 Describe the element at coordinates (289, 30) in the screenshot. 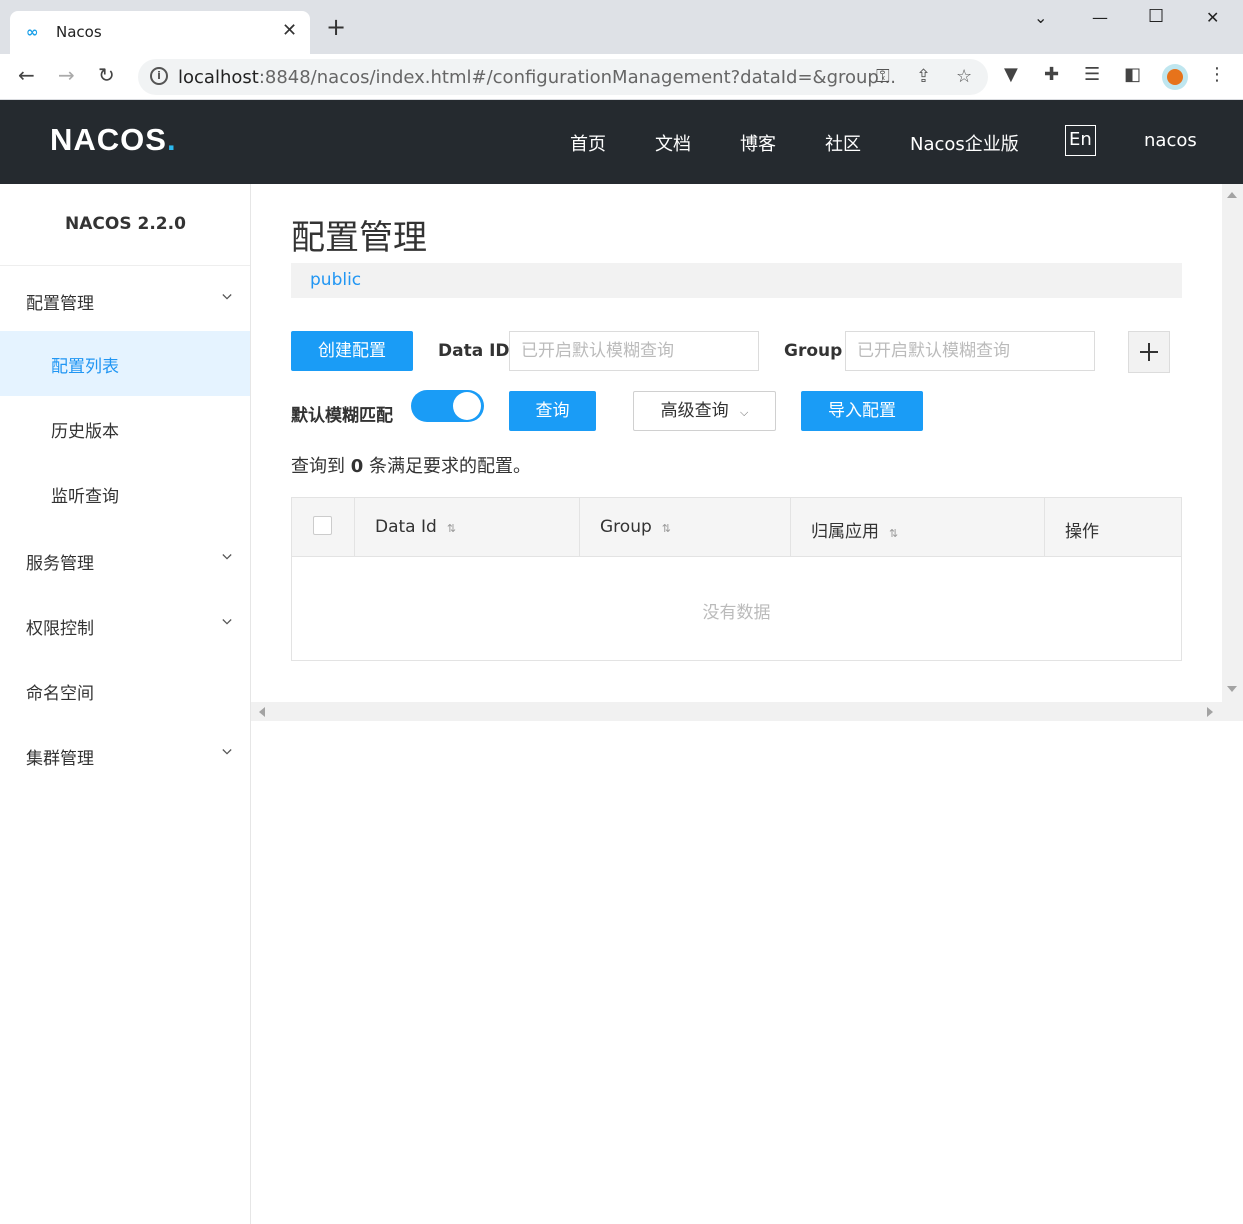

I see `tab-close-icon: ✕` at that location.